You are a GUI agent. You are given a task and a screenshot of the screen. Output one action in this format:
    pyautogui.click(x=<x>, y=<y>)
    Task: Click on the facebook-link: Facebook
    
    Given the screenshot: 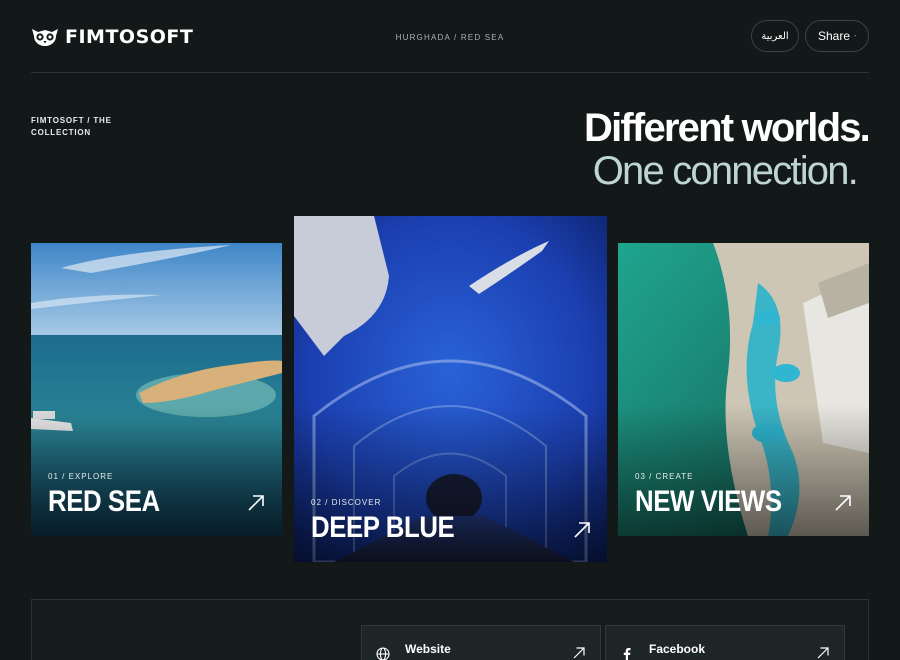 What is the action you would take?
    pyautogui.click(x=725, y=642)
    